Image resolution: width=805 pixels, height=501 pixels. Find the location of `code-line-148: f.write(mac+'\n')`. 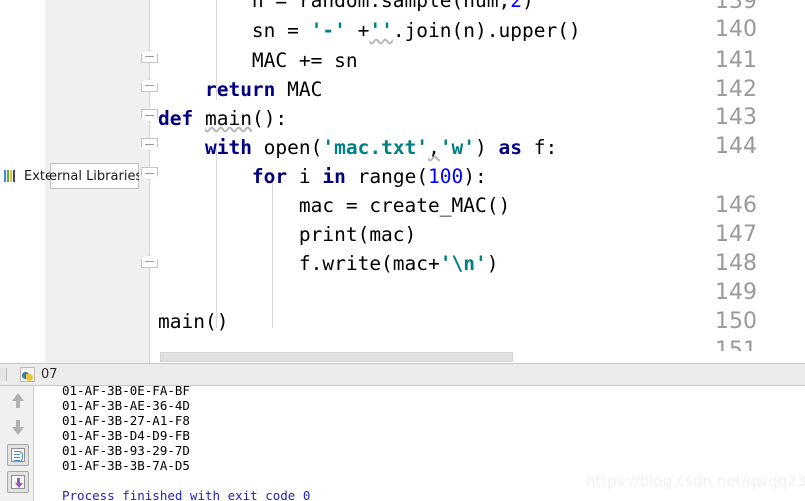

code-line-148: f.write(mac+'\n') is located at coordinates (328, 263).